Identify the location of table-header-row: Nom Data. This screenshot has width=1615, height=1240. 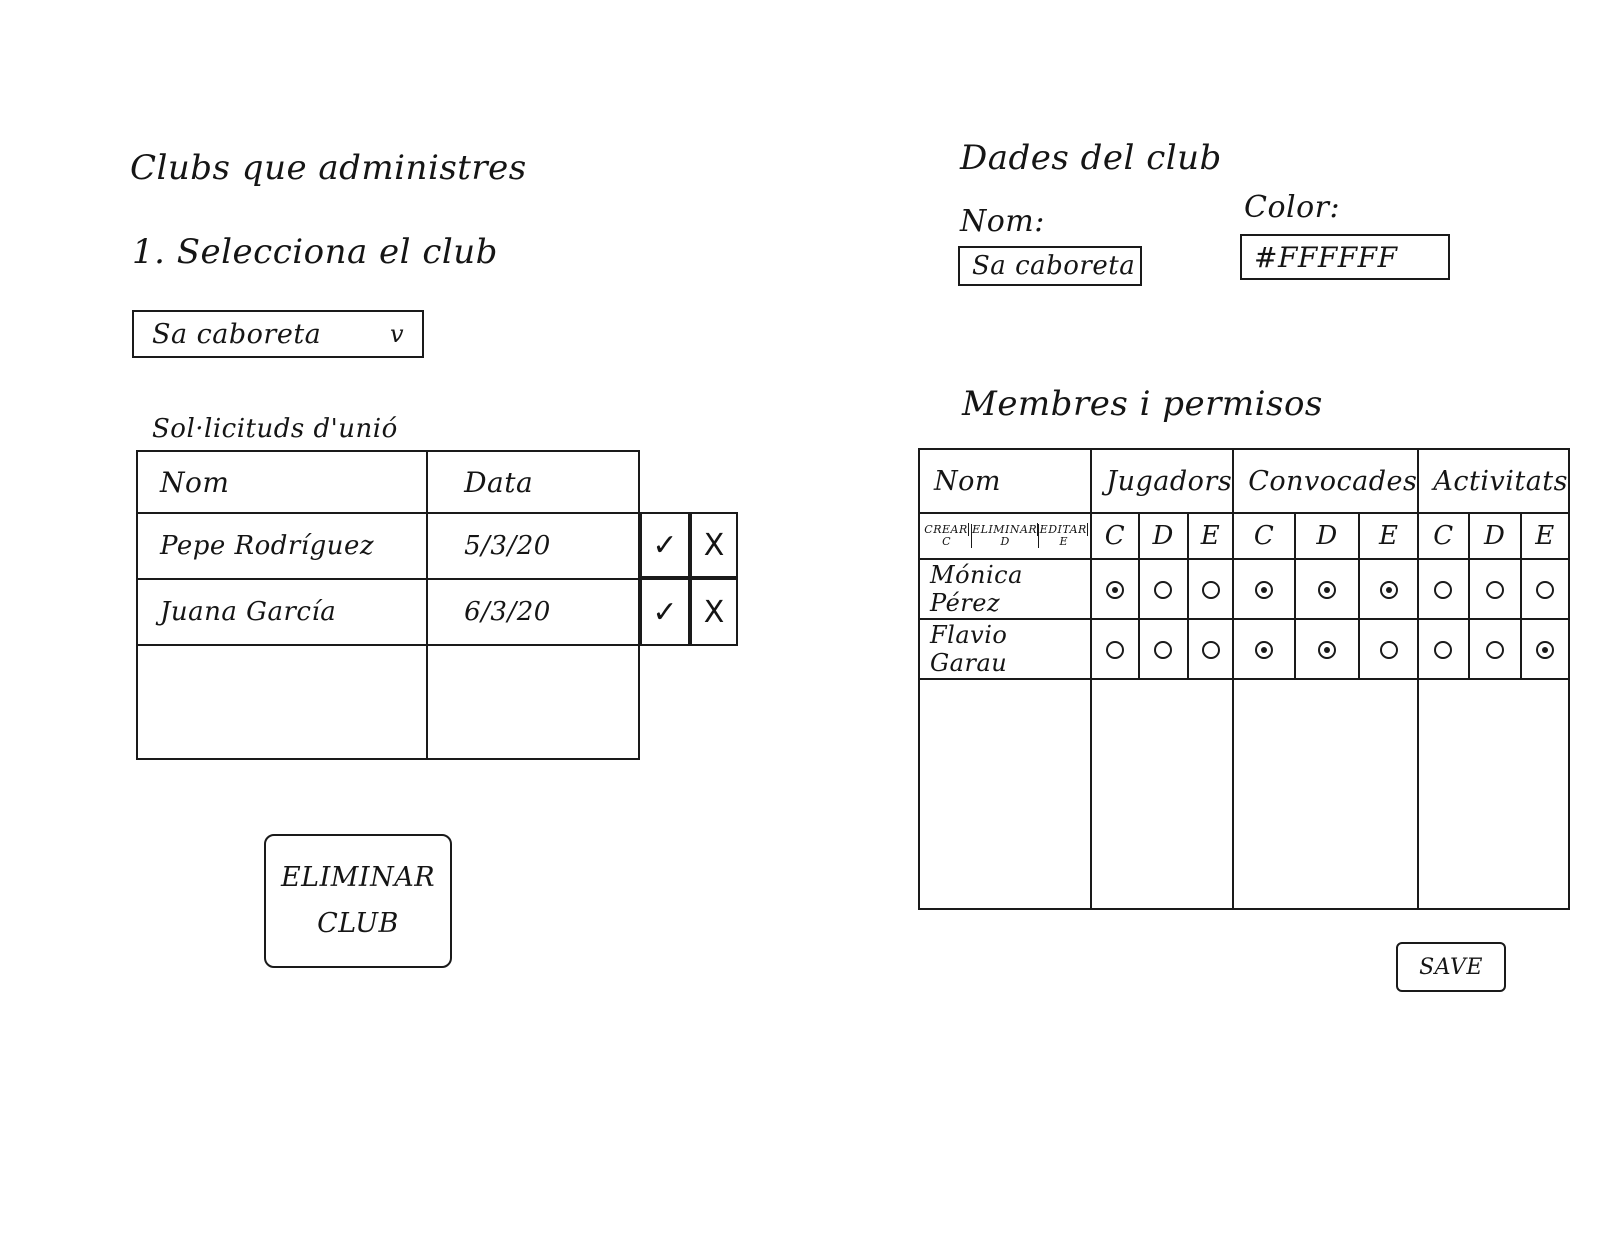
(387, 482).